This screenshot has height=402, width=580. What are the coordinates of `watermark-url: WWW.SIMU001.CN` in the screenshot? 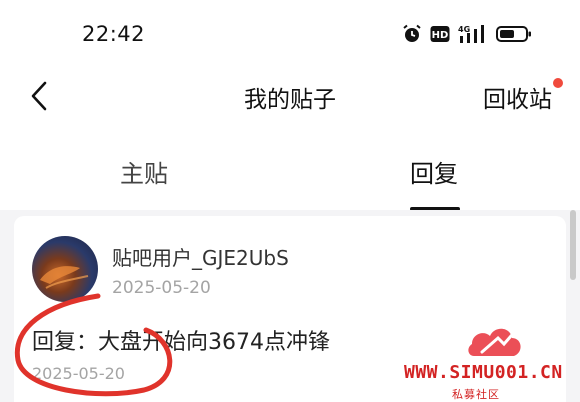 It's located at (483, 372).